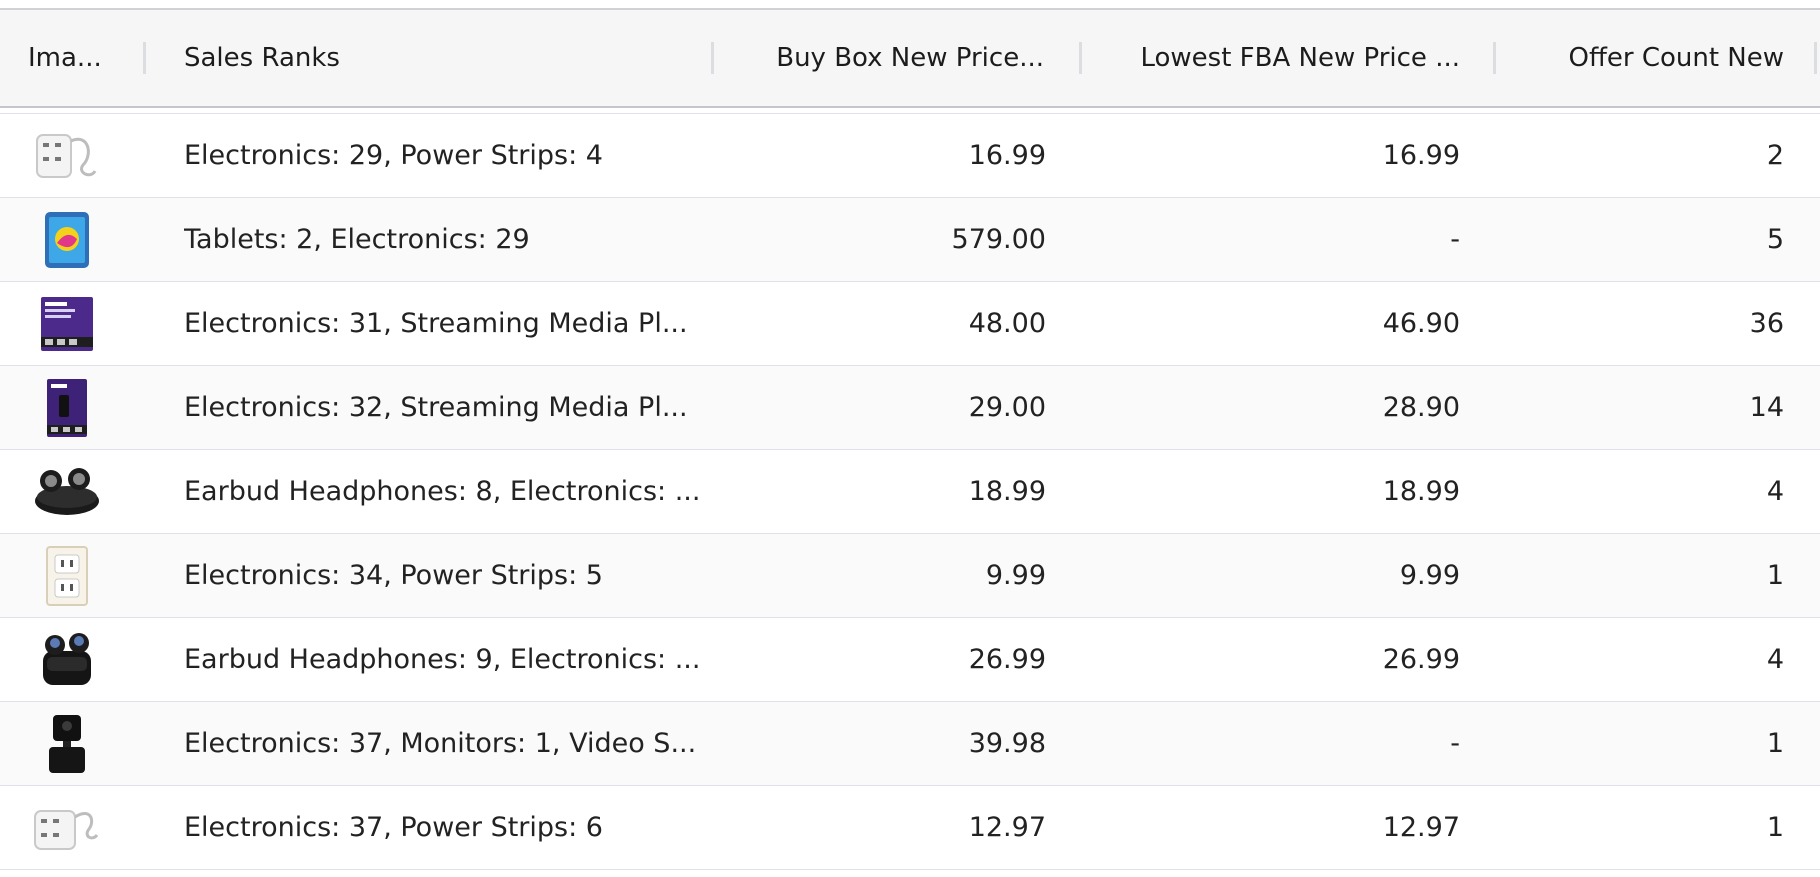 This screenshot has width=1820, height=877. What do you see at coordinates (1766, 323) in the screenshot?
I see `offer-count-cell: 36` at bounding box center [1766, 323].